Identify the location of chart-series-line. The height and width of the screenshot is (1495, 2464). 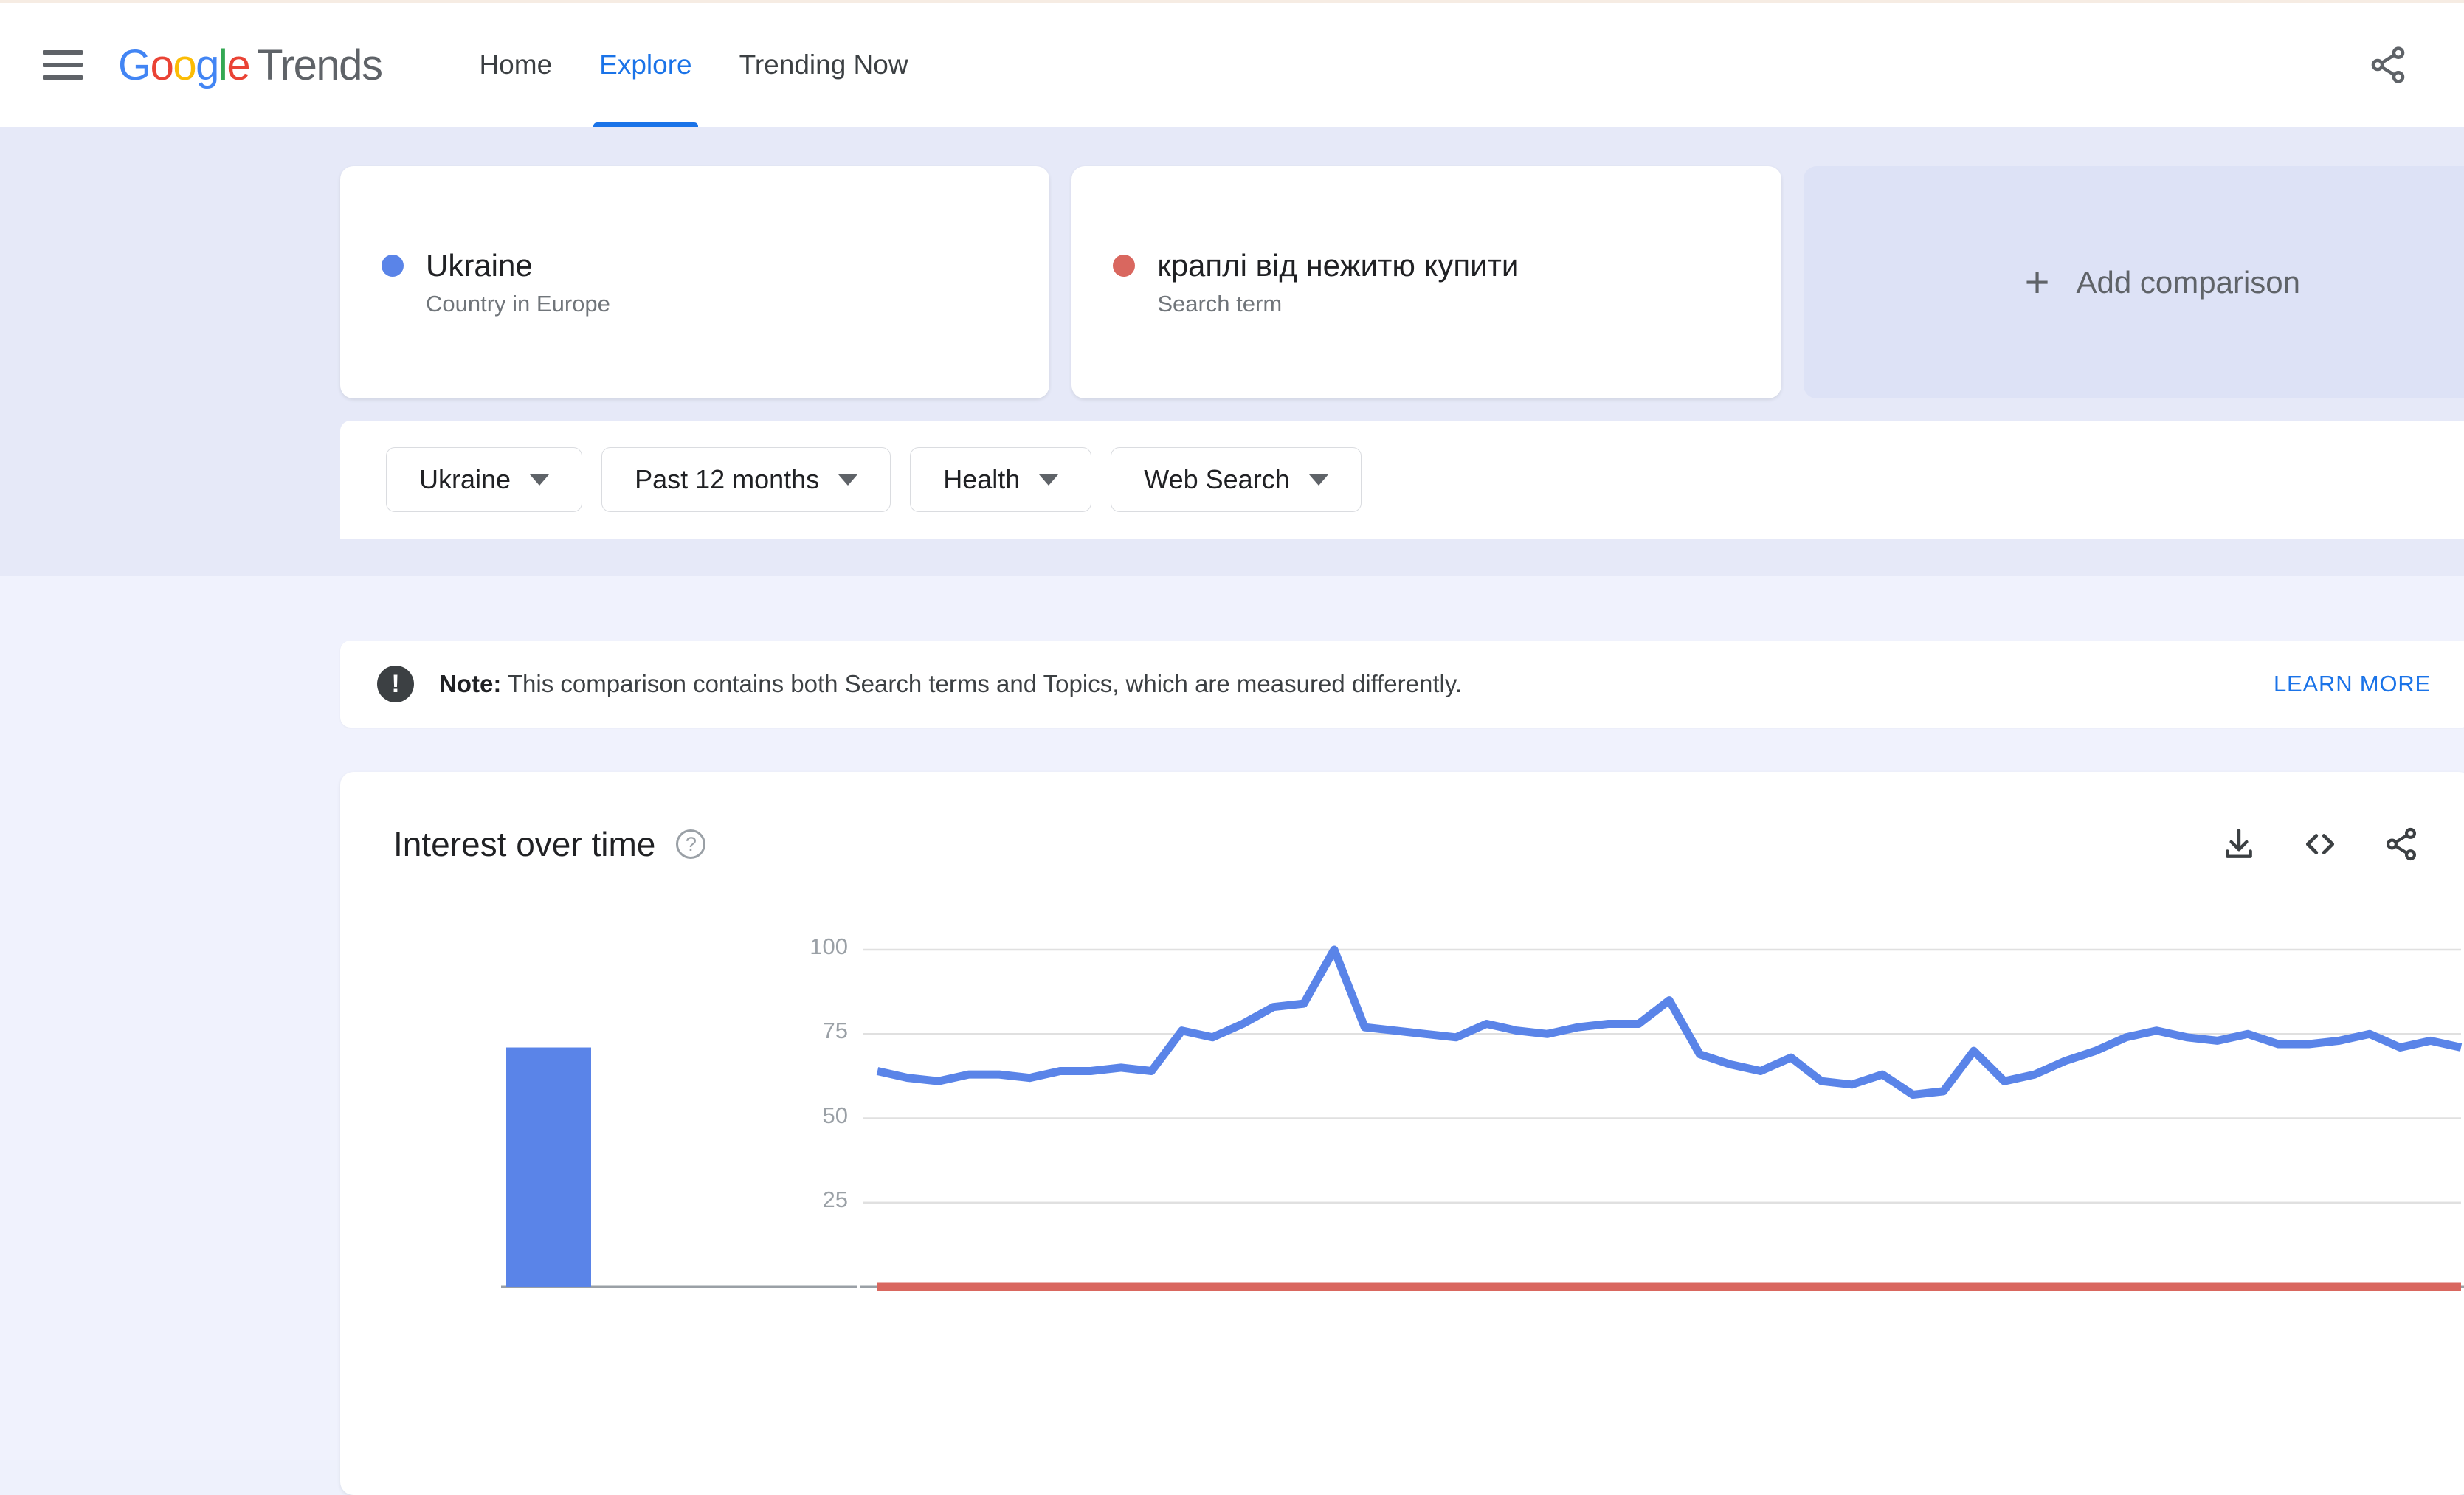
(1669, 1022).